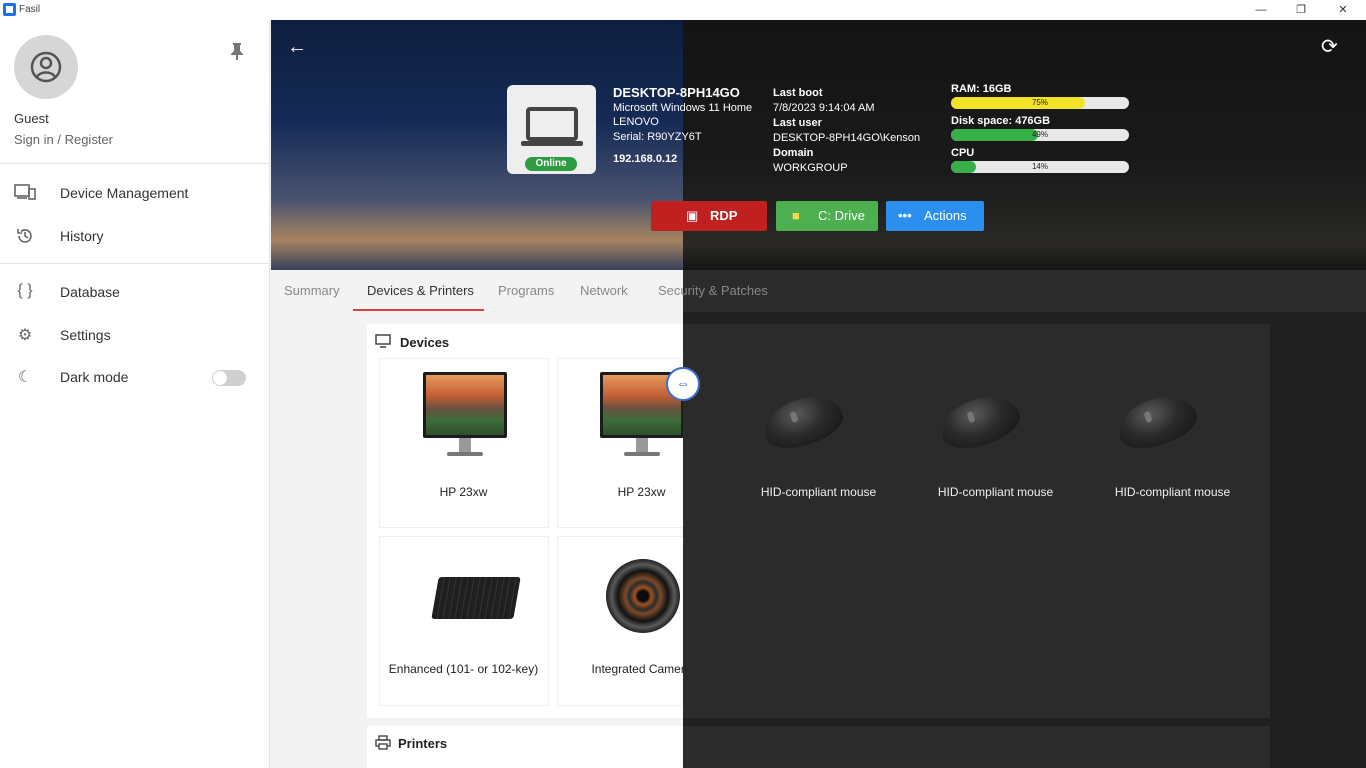 The width and height of the screenshot is (1366, 768). Describe the element at coordinates (63, 139) in the screenshot. I see `sign-in-link: Sign in / Register` at that location.